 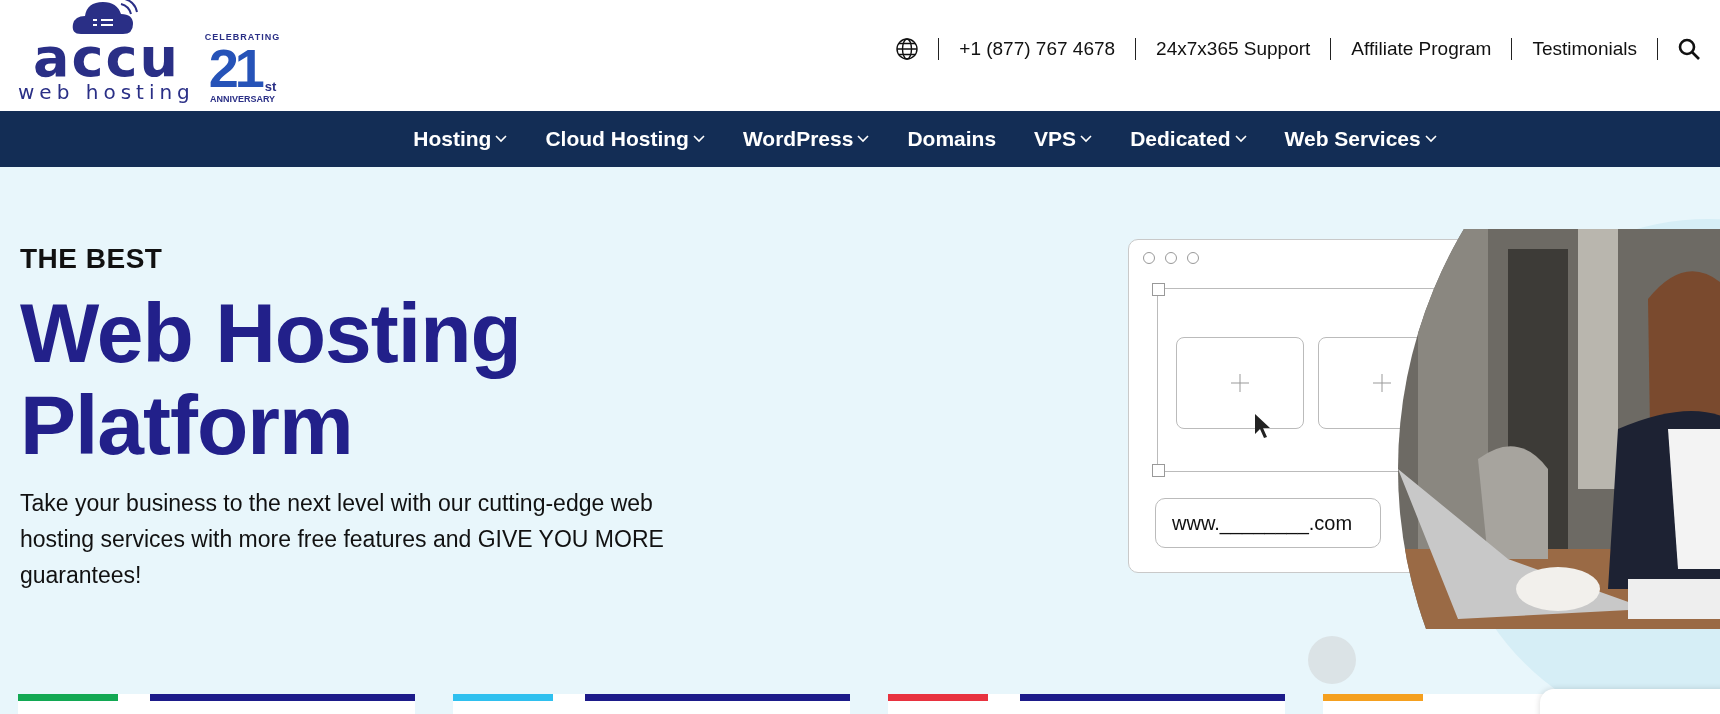 What do you see at coordinates (342, 539) in the screenshot?
I see `hero-text: Take your business to the next level with our cutting-edge web hosting services with more free features and GIVE YOU MORE guarantees!` at bounding box center [342, 539].